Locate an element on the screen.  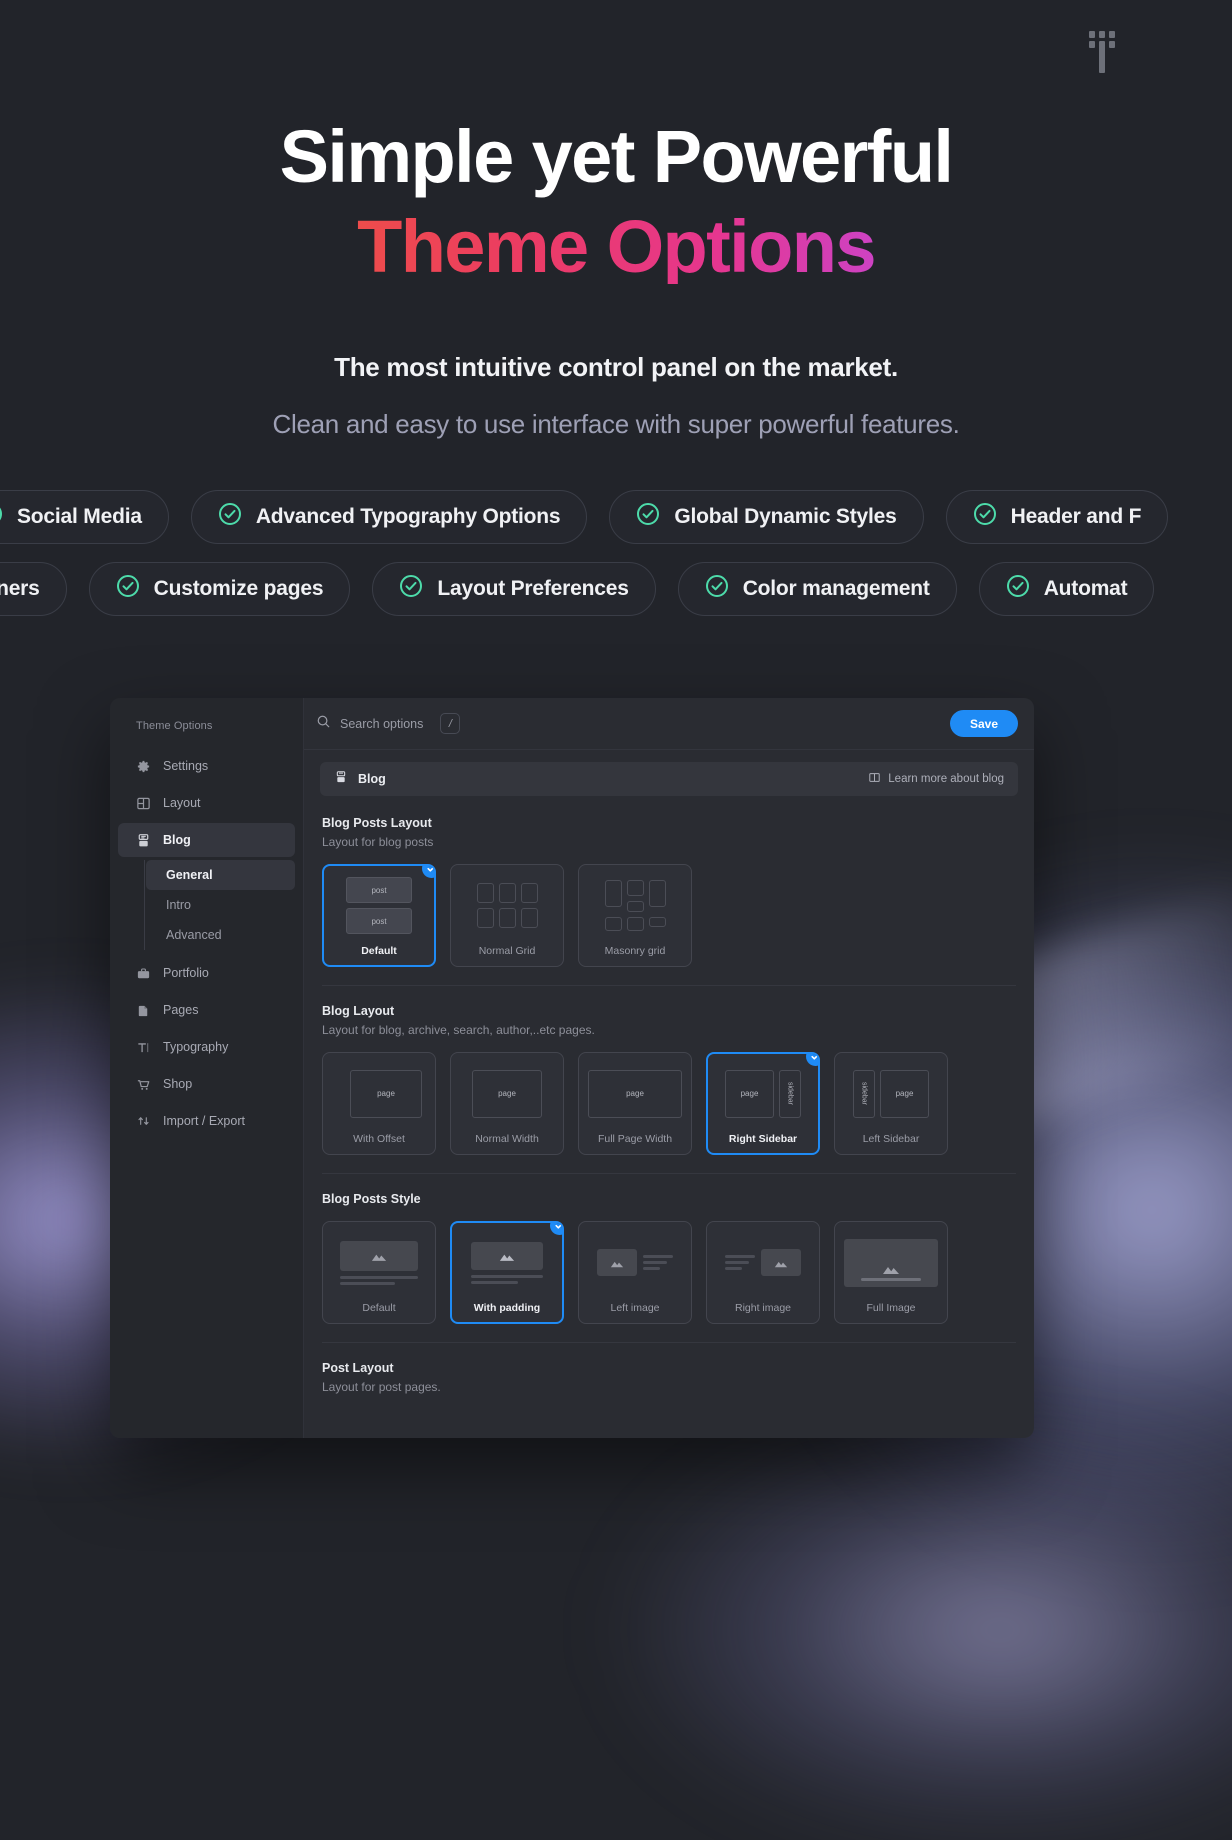
page-title-accent: Theme Options is located at coordinates (616, 247).